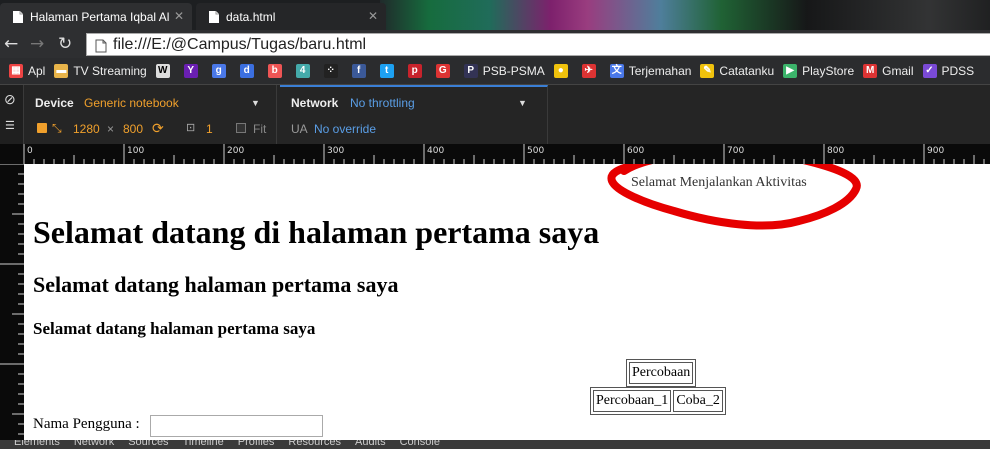 This screenshot has height=449, width=990. I want to click on ruler-label: 0, so click(30, 151).